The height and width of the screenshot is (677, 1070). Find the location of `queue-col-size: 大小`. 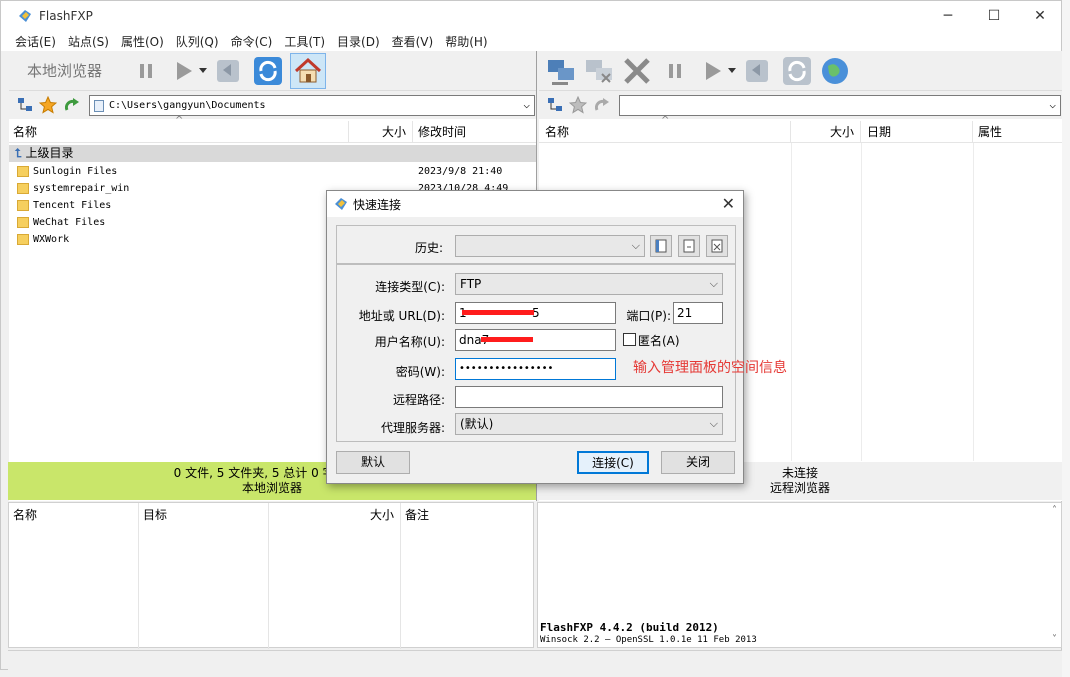

queue-col-size: 大小 is located at coordinates (335, 576).